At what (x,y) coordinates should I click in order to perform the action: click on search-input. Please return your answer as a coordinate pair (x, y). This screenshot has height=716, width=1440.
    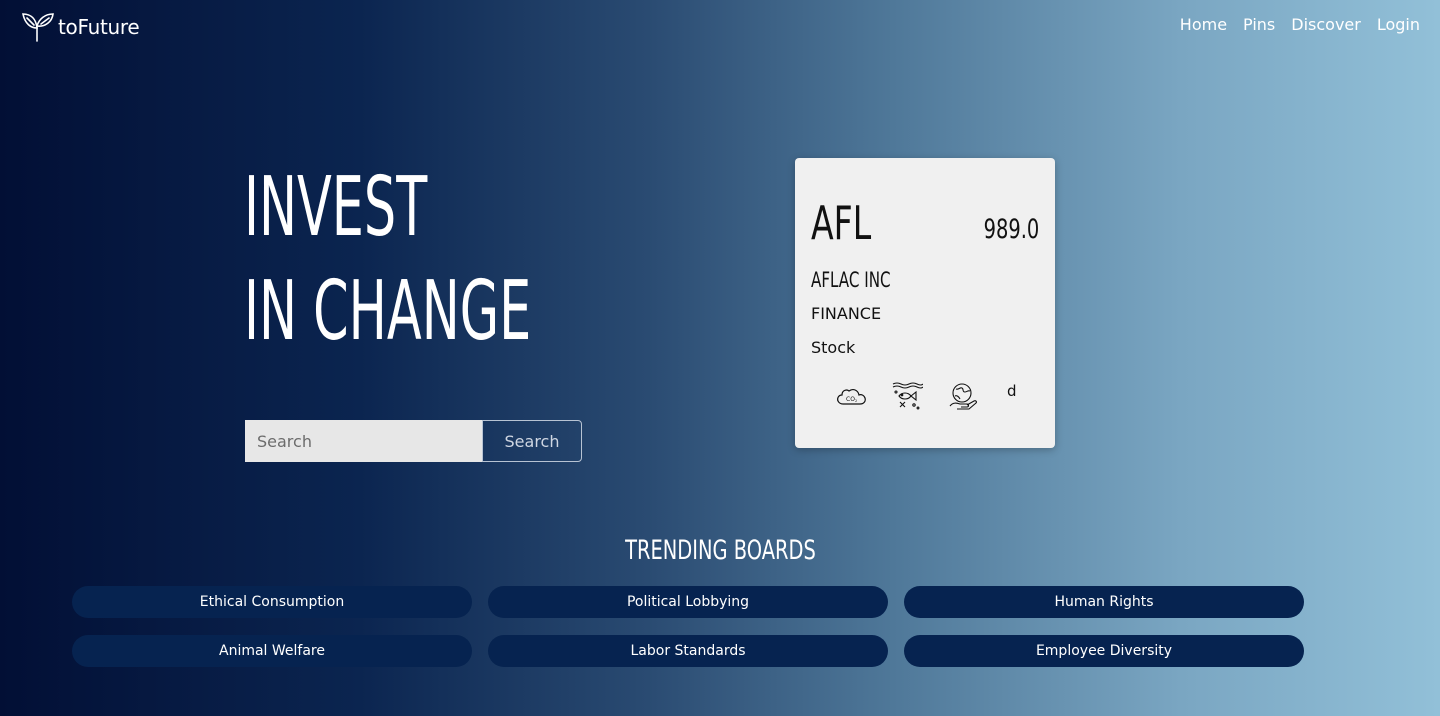
    Looking at the image, I should click on (363, 441).